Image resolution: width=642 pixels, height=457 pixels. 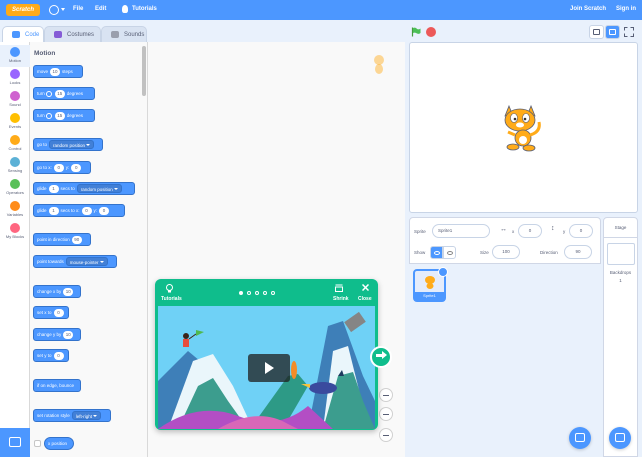 What do you see at coordinates (365, 299) in the screenshot?
I see `close-button: Close` at bounding box center [365, 299].